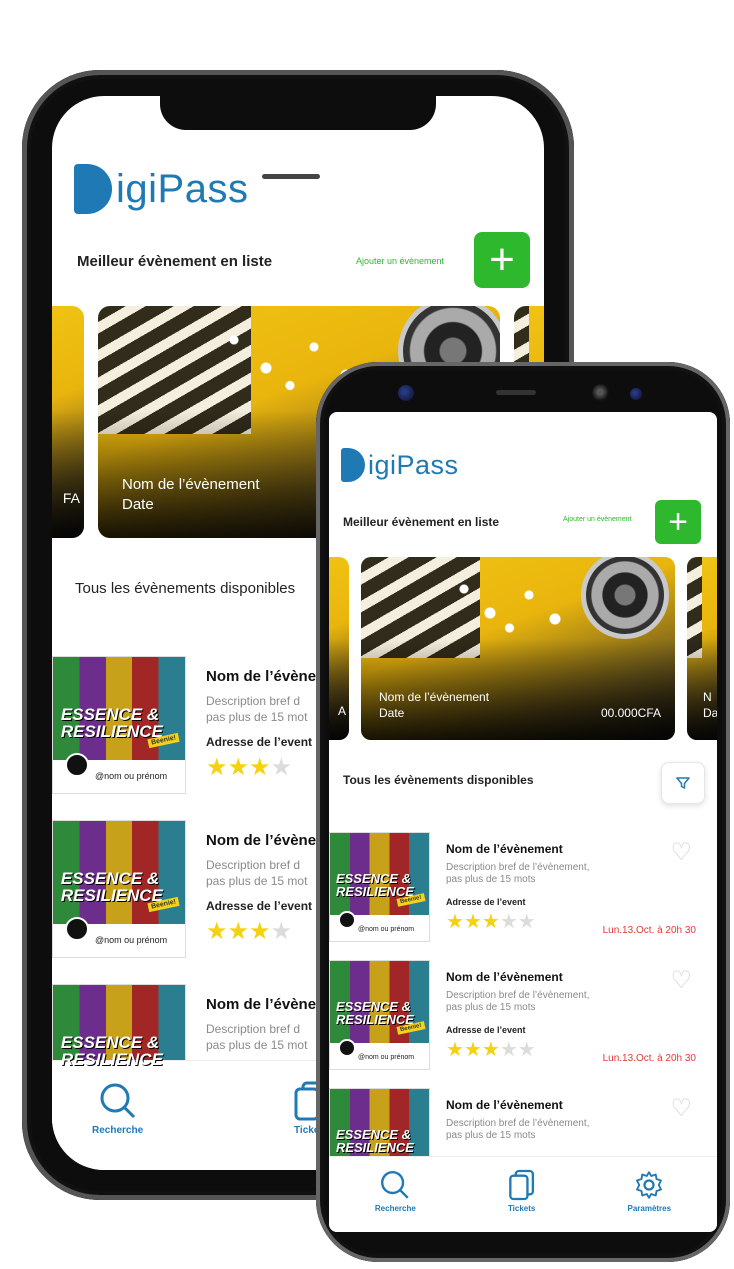  Describe the element at coordinates (339, 648) in the screenshot. I see `featured-card-peek-left: A` at that location.